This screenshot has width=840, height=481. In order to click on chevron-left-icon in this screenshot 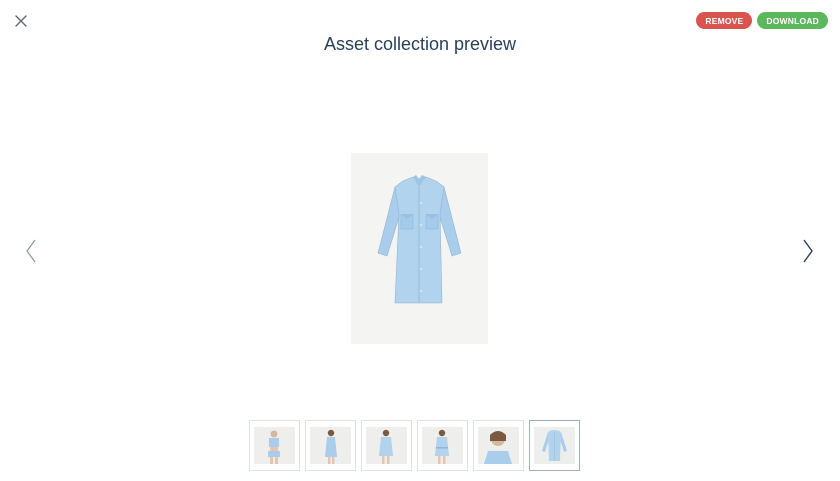, I will do `click(31, 251)`.